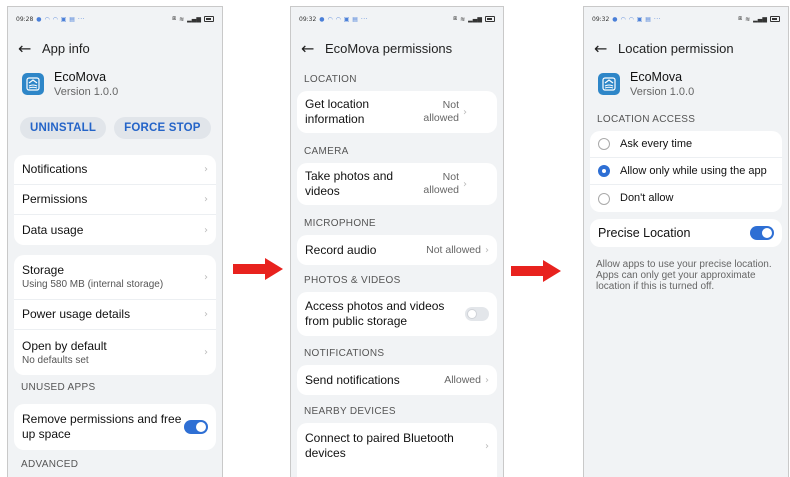 Image resolution: width=790 pixels, height=477 pixels. What do you see at coordinates (55, 360) in the screenshot?
I see `open-by-default-sub: No defaults set` at bounding box center [55, 360].